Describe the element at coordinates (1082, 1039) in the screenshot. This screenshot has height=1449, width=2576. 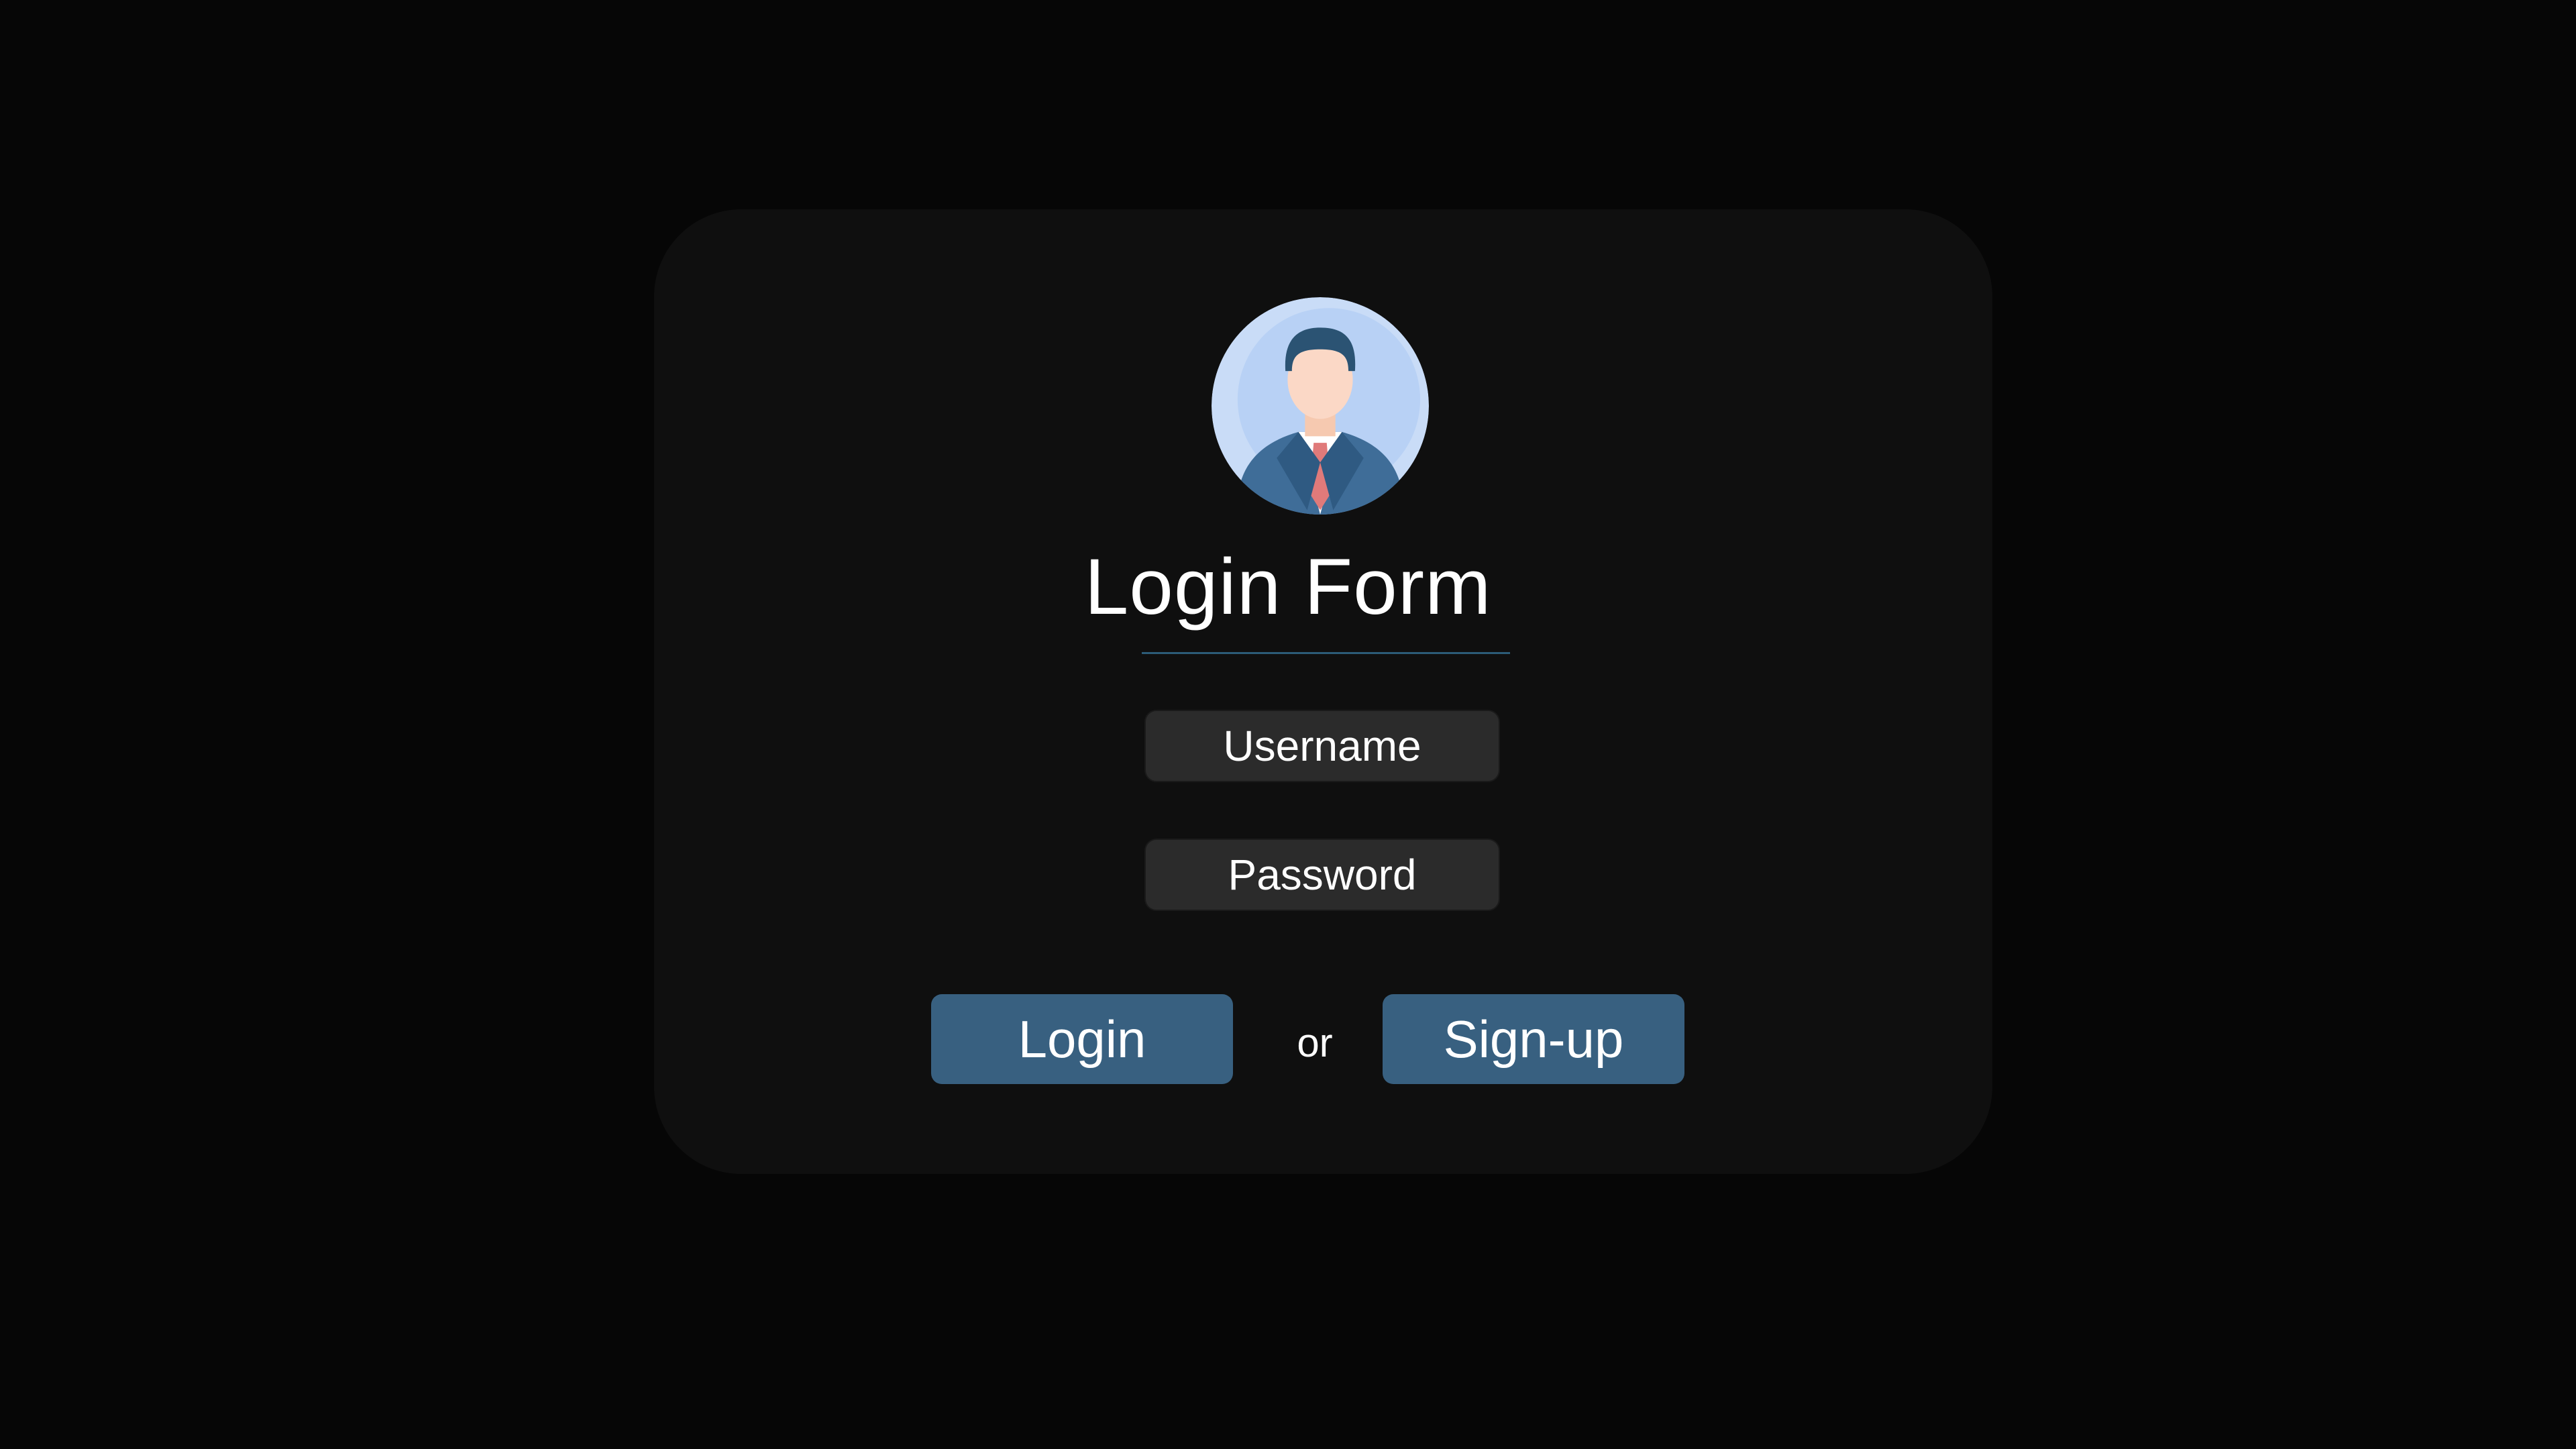
I see `login-button: Login` at that location.